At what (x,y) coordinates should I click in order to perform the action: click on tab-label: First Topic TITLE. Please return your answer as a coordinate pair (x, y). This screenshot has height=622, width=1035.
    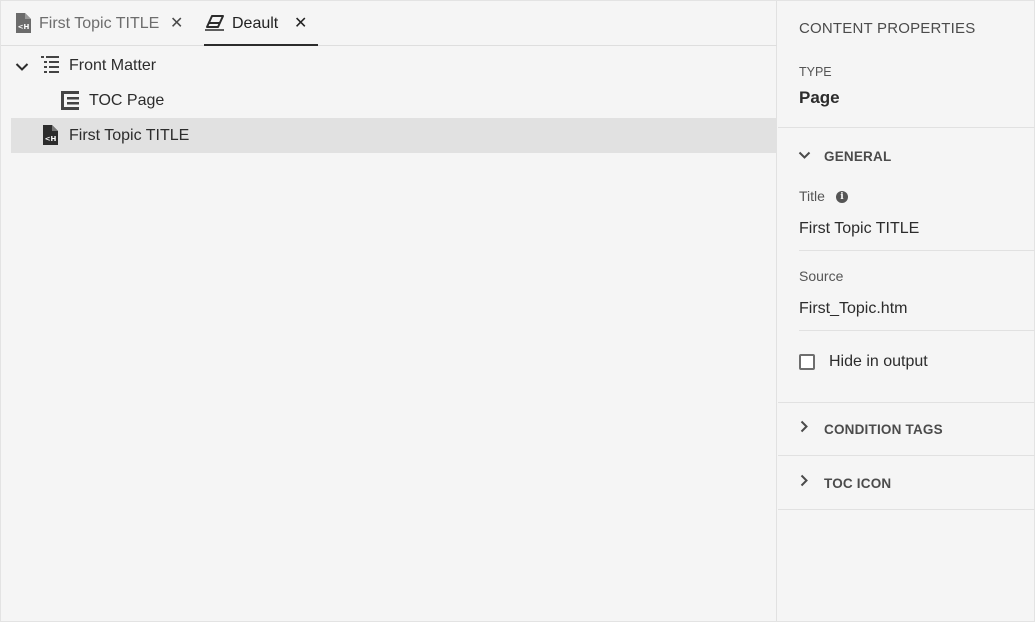
    Looking at the image, I should click on (99, 23).